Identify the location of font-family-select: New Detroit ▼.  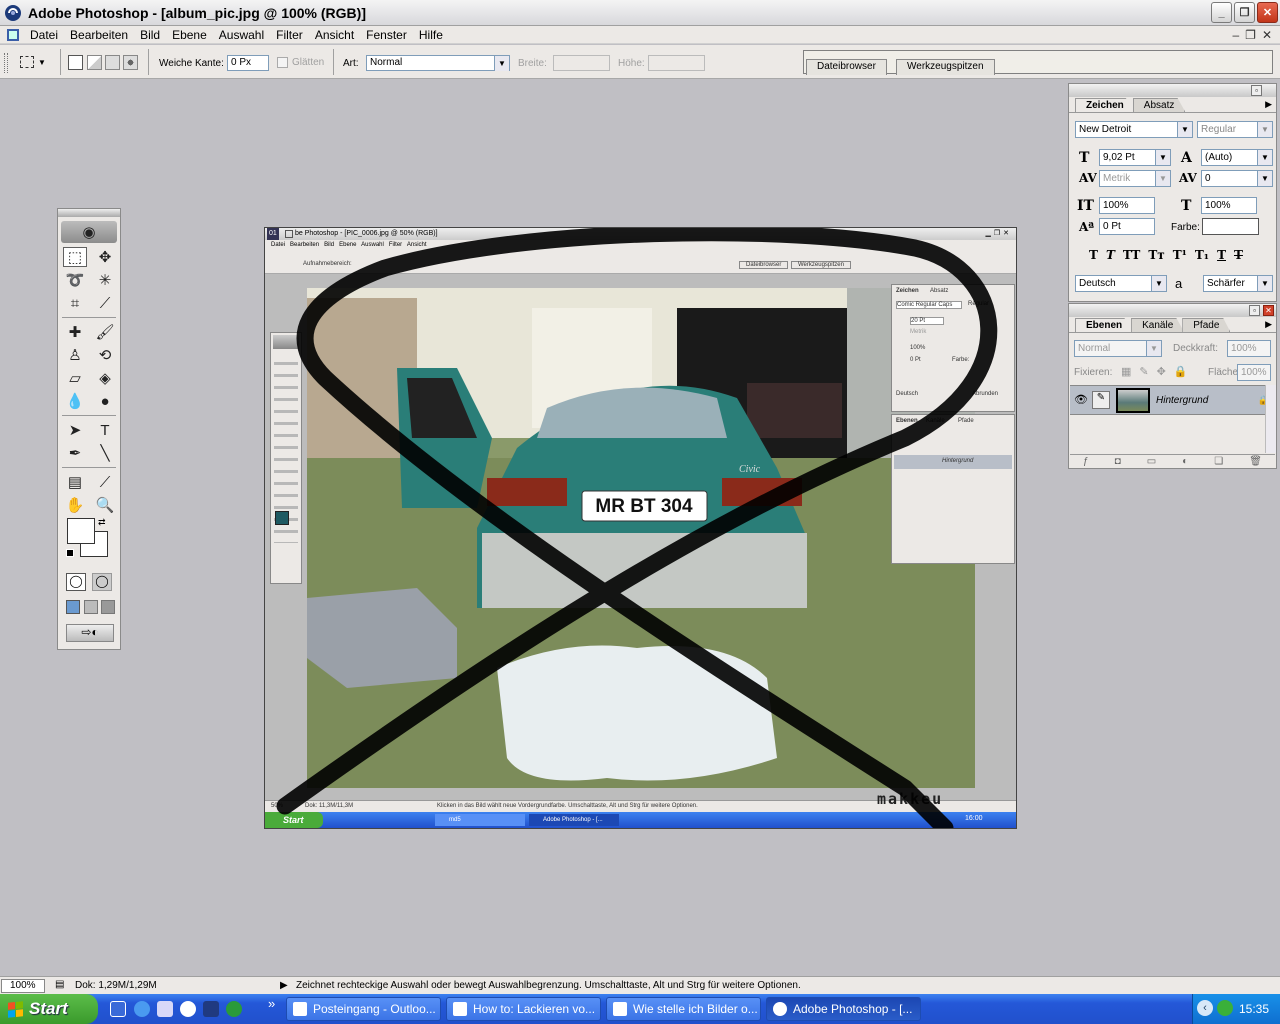
(1134, 129).